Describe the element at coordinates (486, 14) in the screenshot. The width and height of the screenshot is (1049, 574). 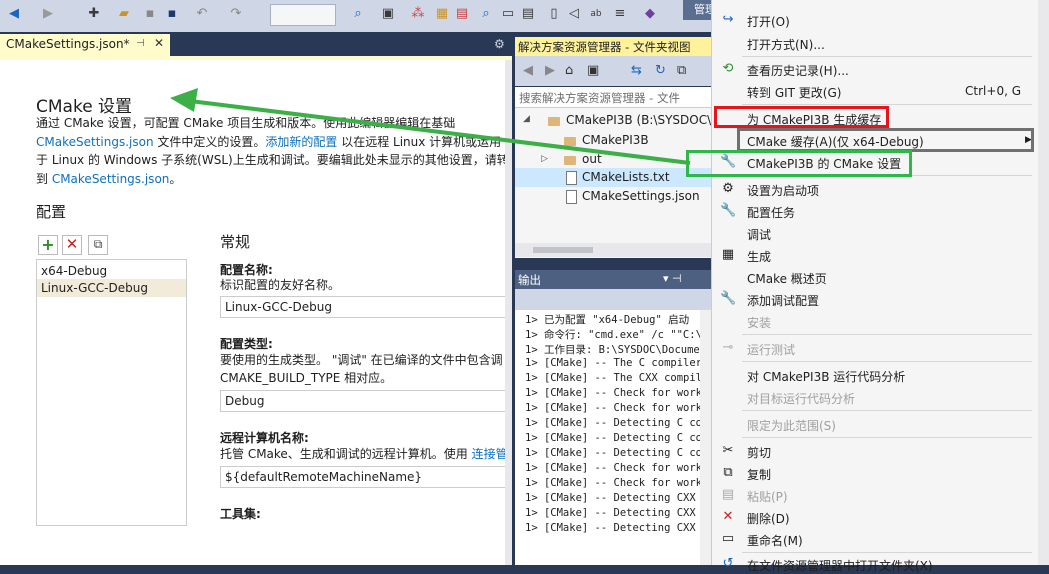
I see `search-icon: ⌕` at that location.